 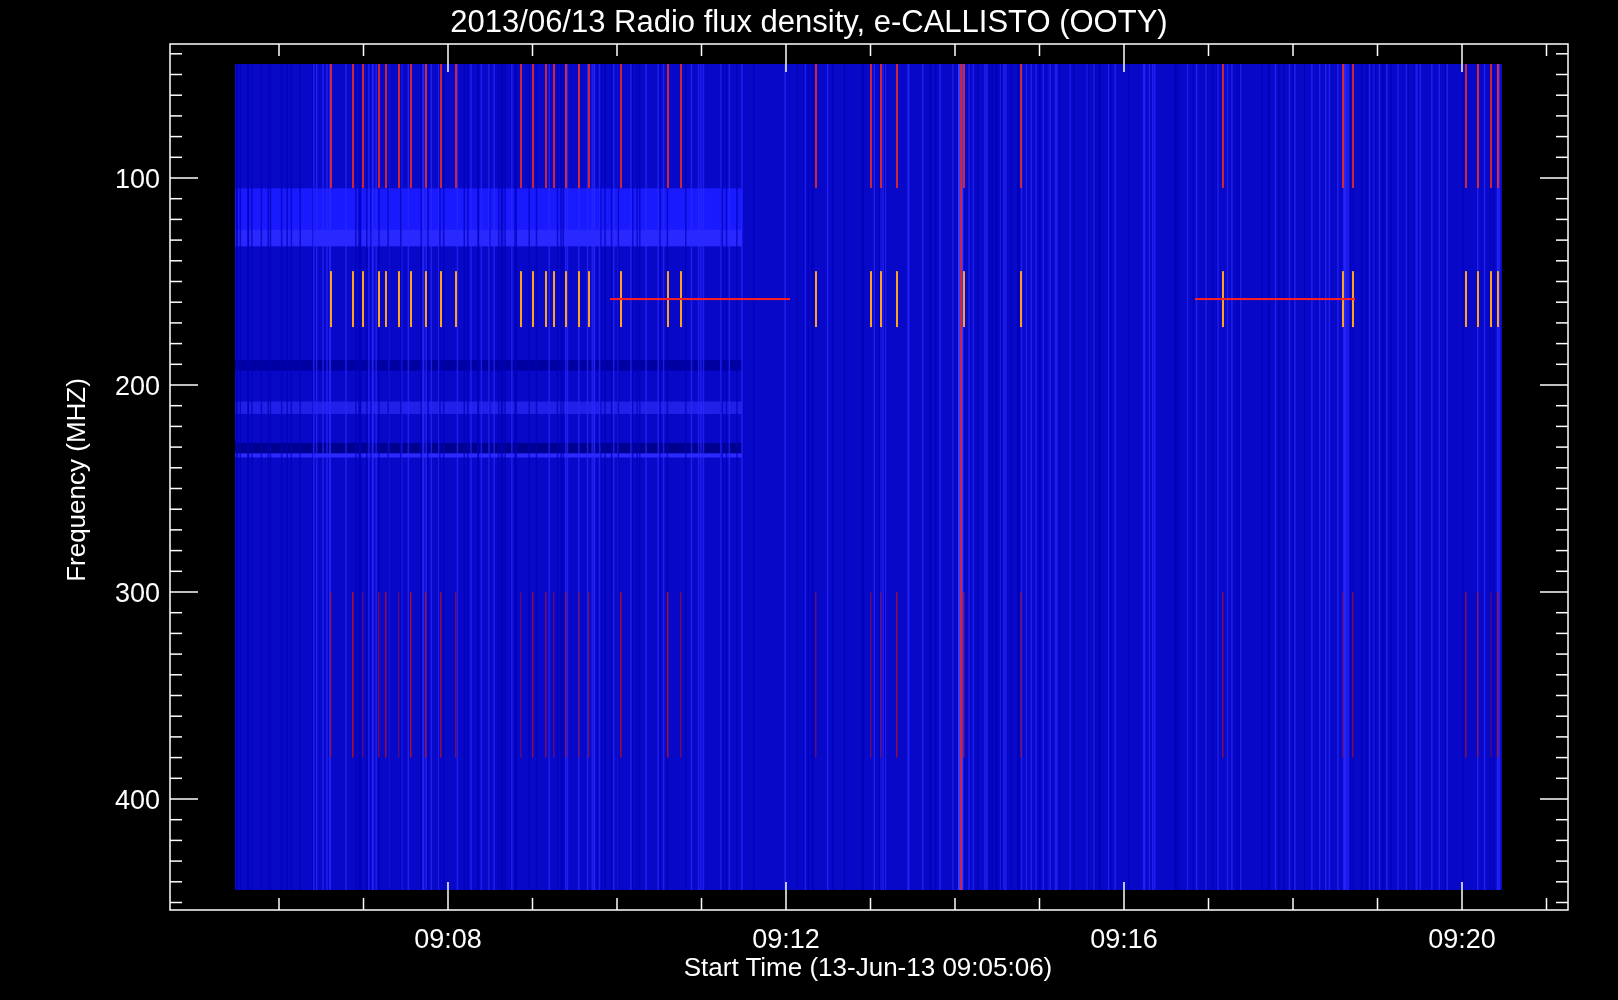 I want to click on x-axis-label: Start Time (13-Jun-13 09:05:06), so click(x=868, y=967).